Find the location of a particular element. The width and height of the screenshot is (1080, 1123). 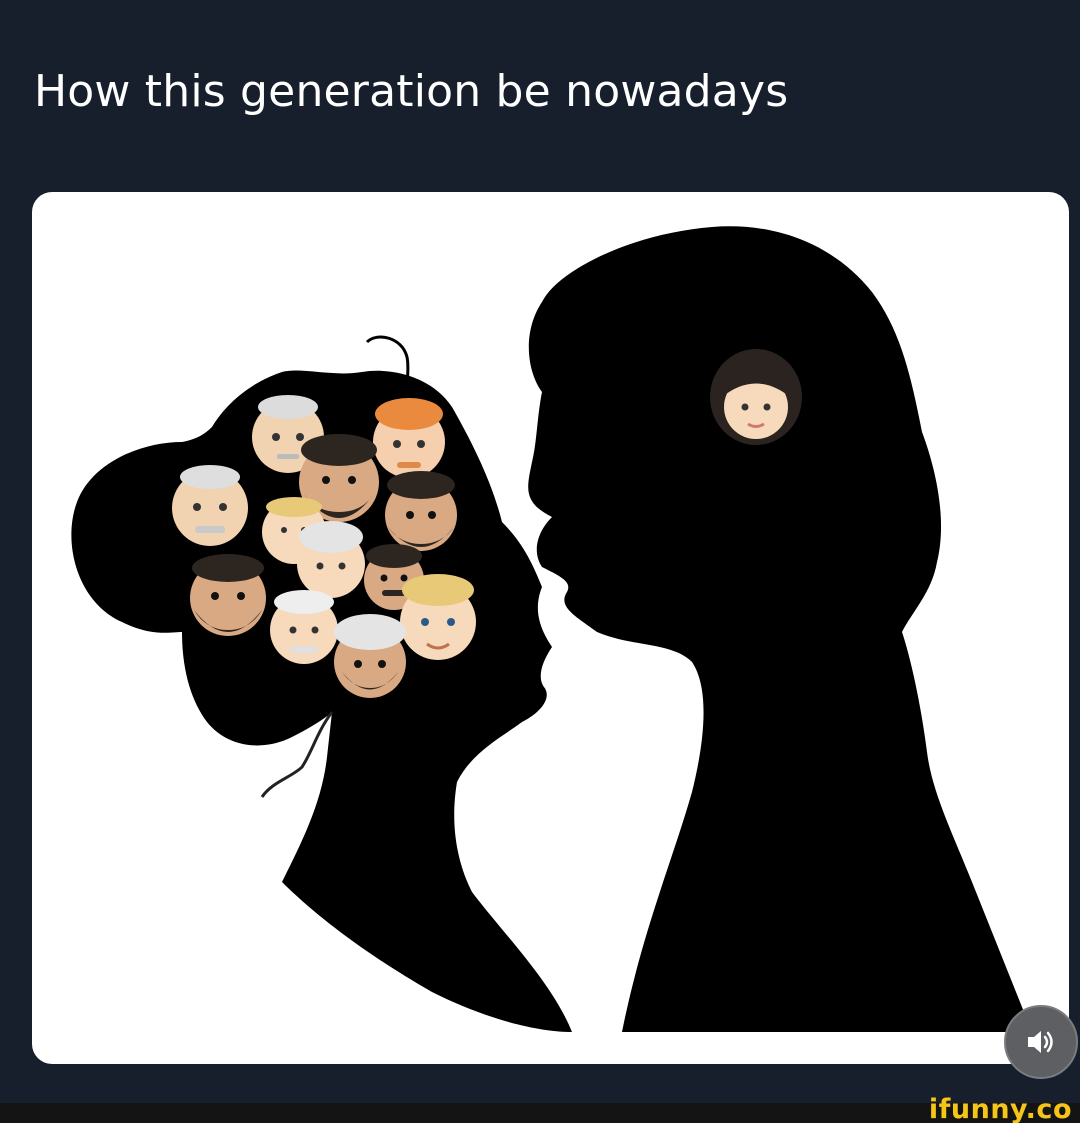

speaker-on-icon is located at coordinates (1040, 1042).